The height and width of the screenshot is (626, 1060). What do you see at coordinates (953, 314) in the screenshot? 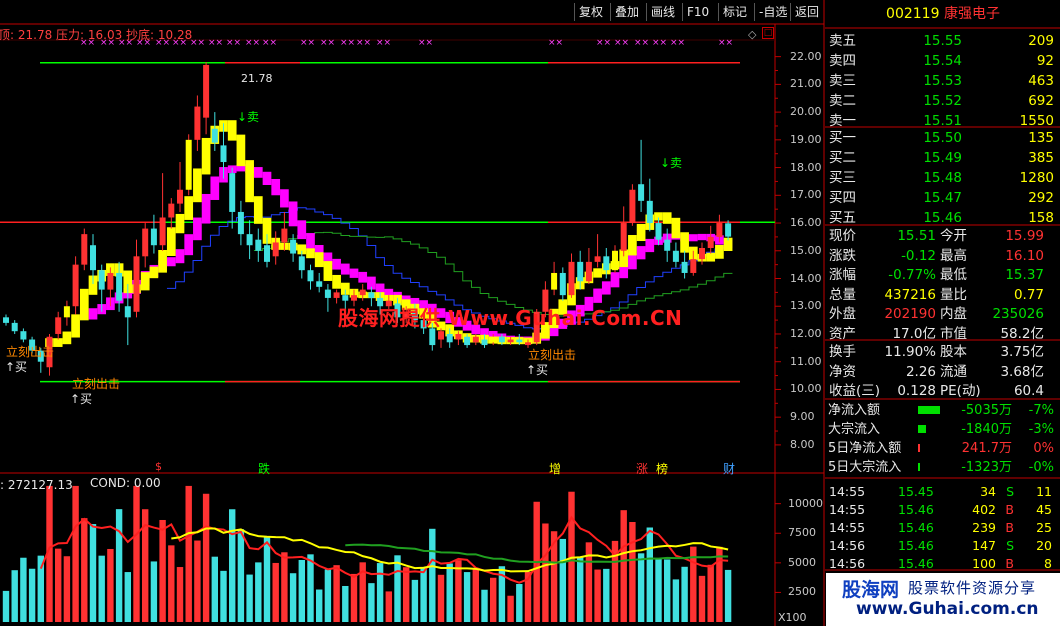
I see `stat-label: 内盘` at bounding box center [953, 314].